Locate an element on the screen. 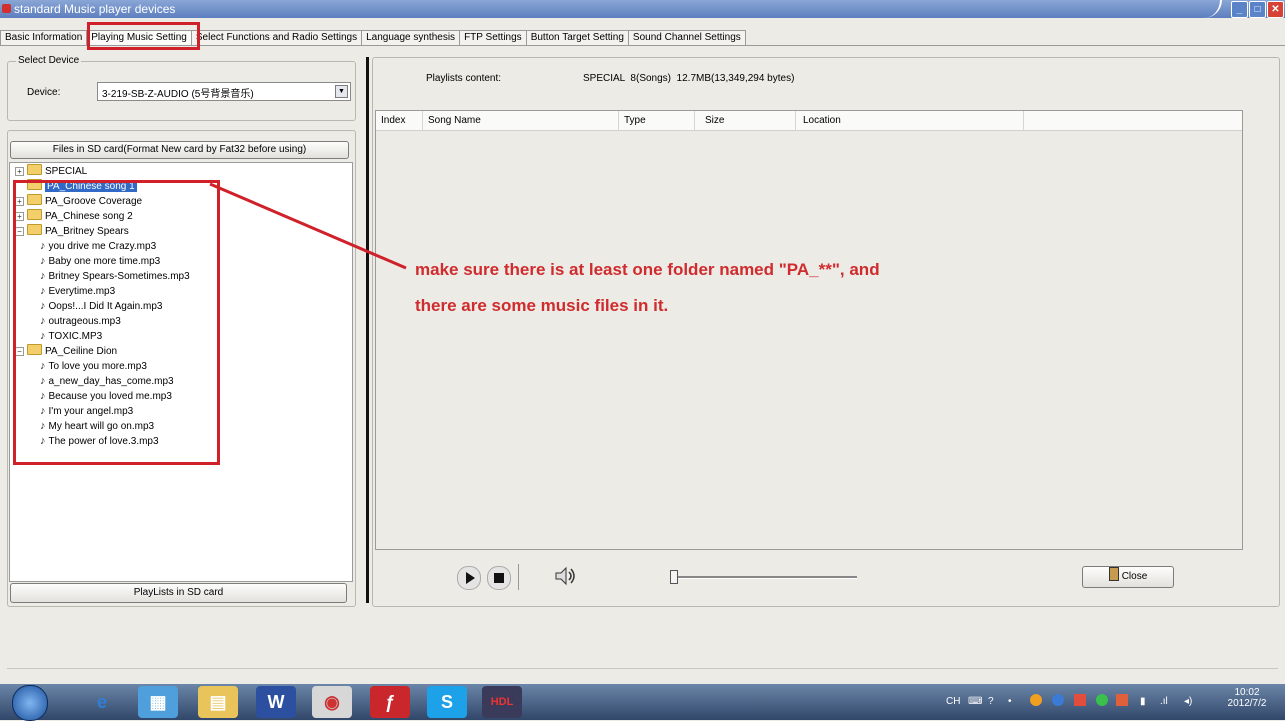 This screenshot has height=721, width=1285. tab-highlight-box is located at coordinates (143, 36).